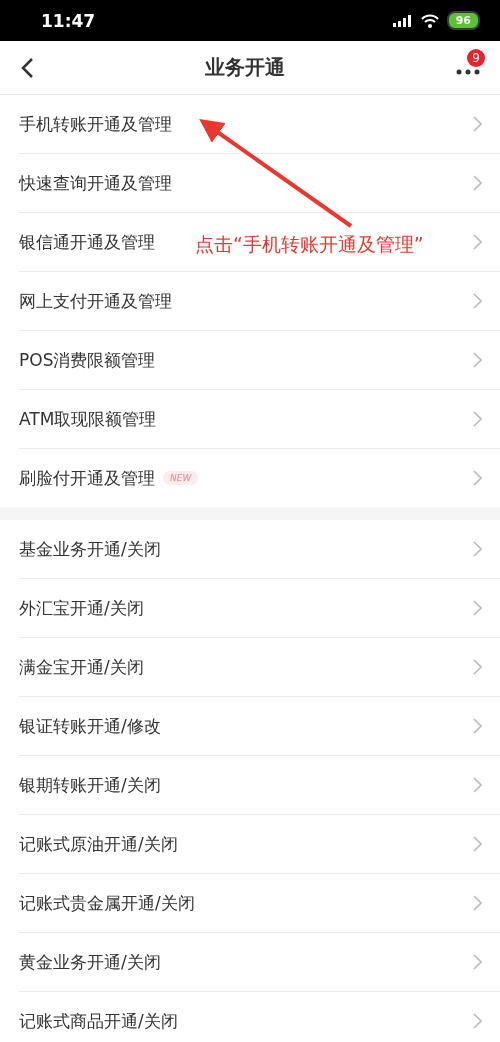 The width and height of the screenshot is (500, 1042). Describe the element at coordinates (259, 1017) in the screenshot. I see `list-item: 记账式商品开通/关闭` at that location.